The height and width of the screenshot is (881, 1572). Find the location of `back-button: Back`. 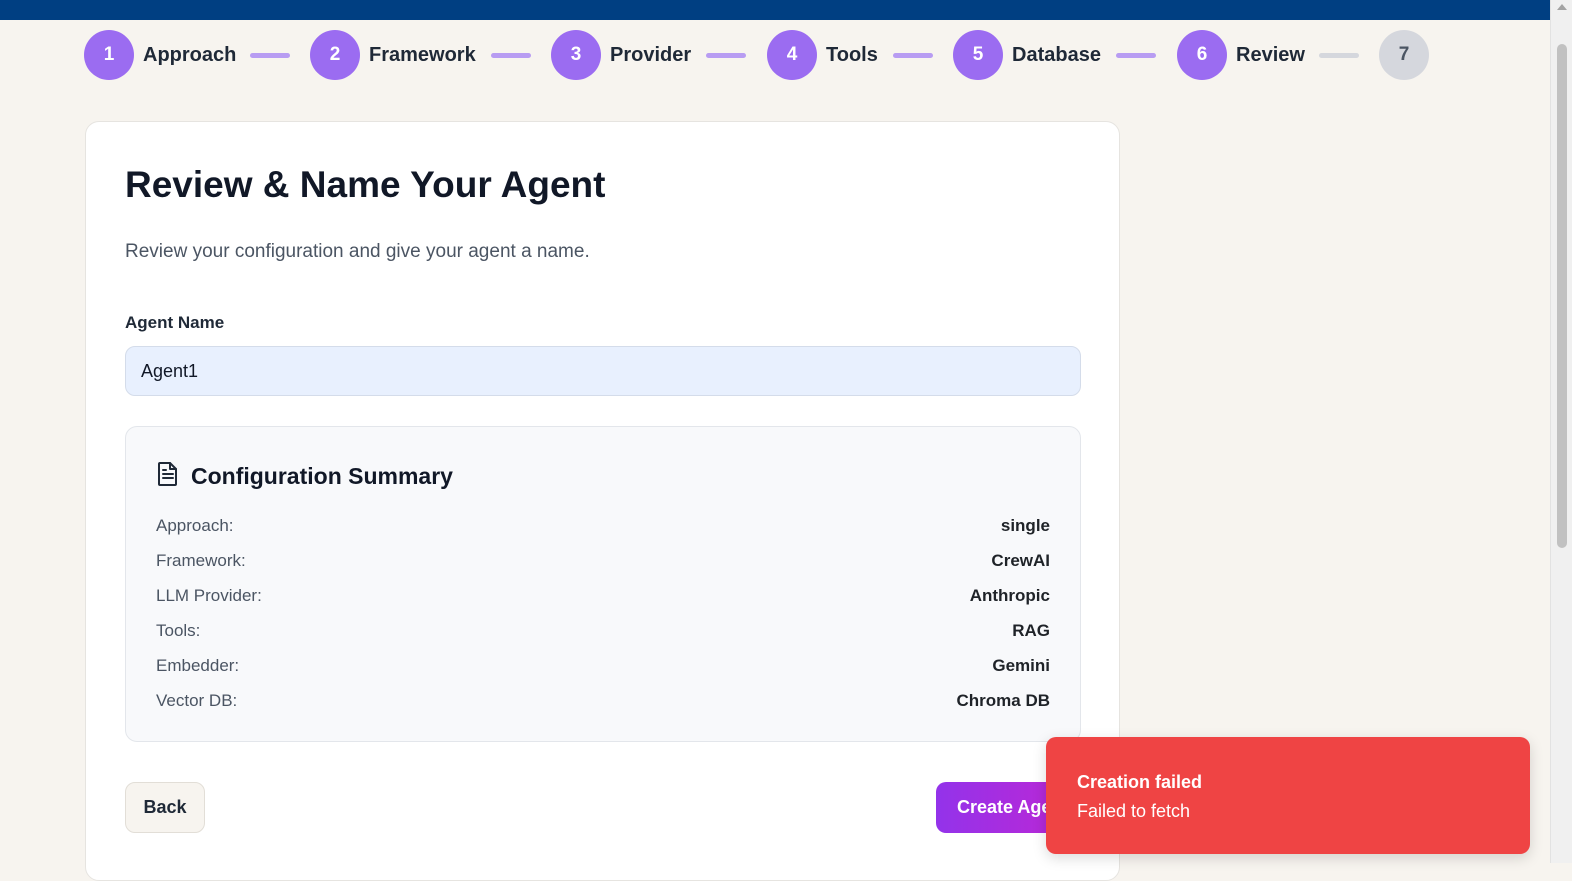

back-button: Back is located at coordinates (165, 807).